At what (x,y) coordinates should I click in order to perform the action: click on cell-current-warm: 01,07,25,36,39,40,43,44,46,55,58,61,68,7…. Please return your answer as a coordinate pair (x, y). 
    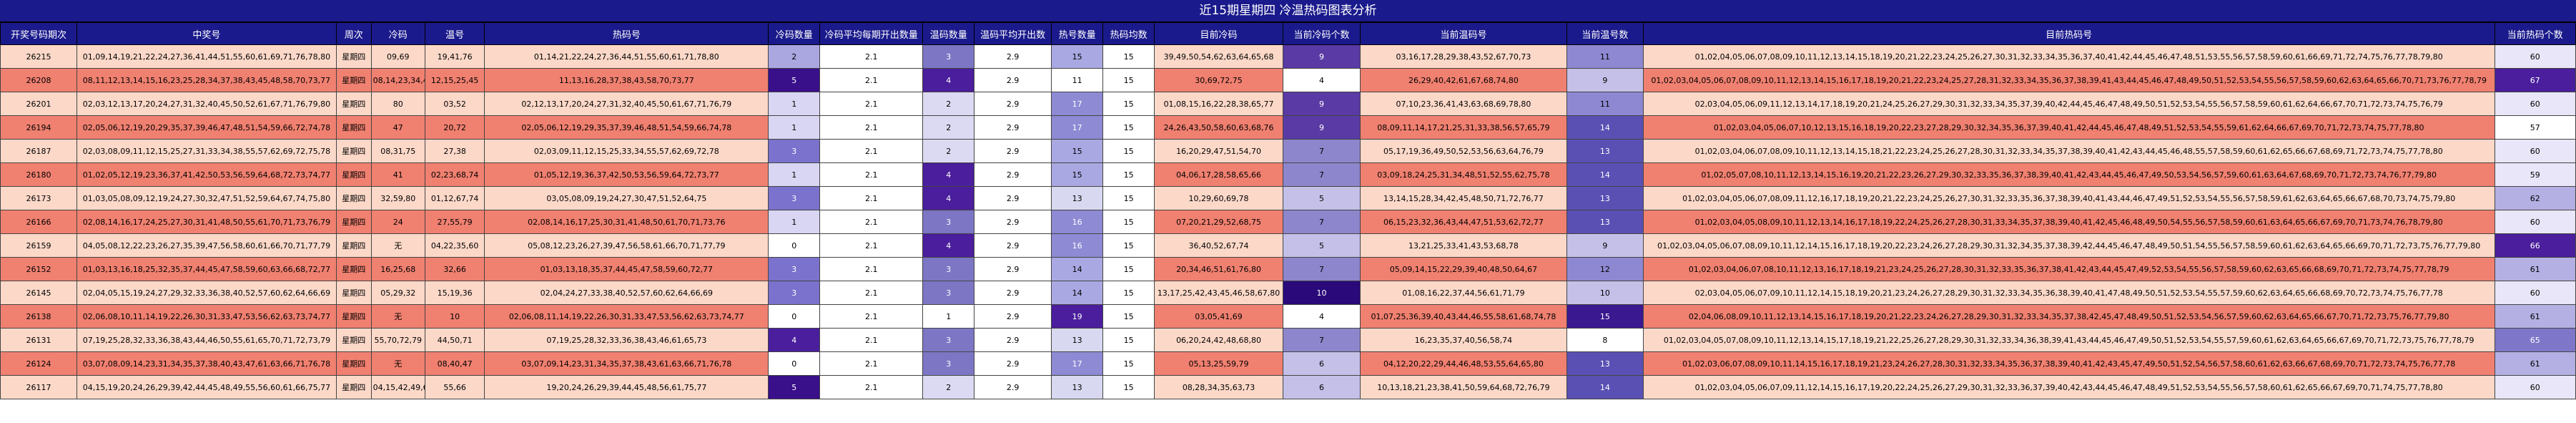
    Looking at the image, I should click on (1463, 316).